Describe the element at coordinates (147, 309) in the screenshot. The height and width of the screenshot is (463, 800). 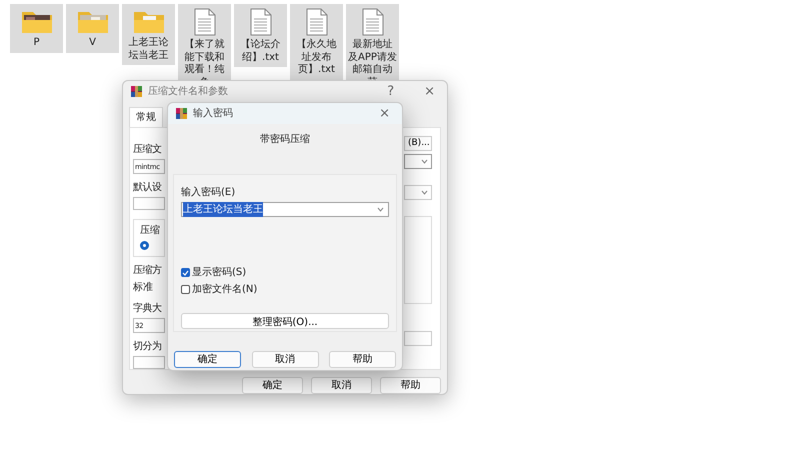
I see `field-label: 字典大` at that location.